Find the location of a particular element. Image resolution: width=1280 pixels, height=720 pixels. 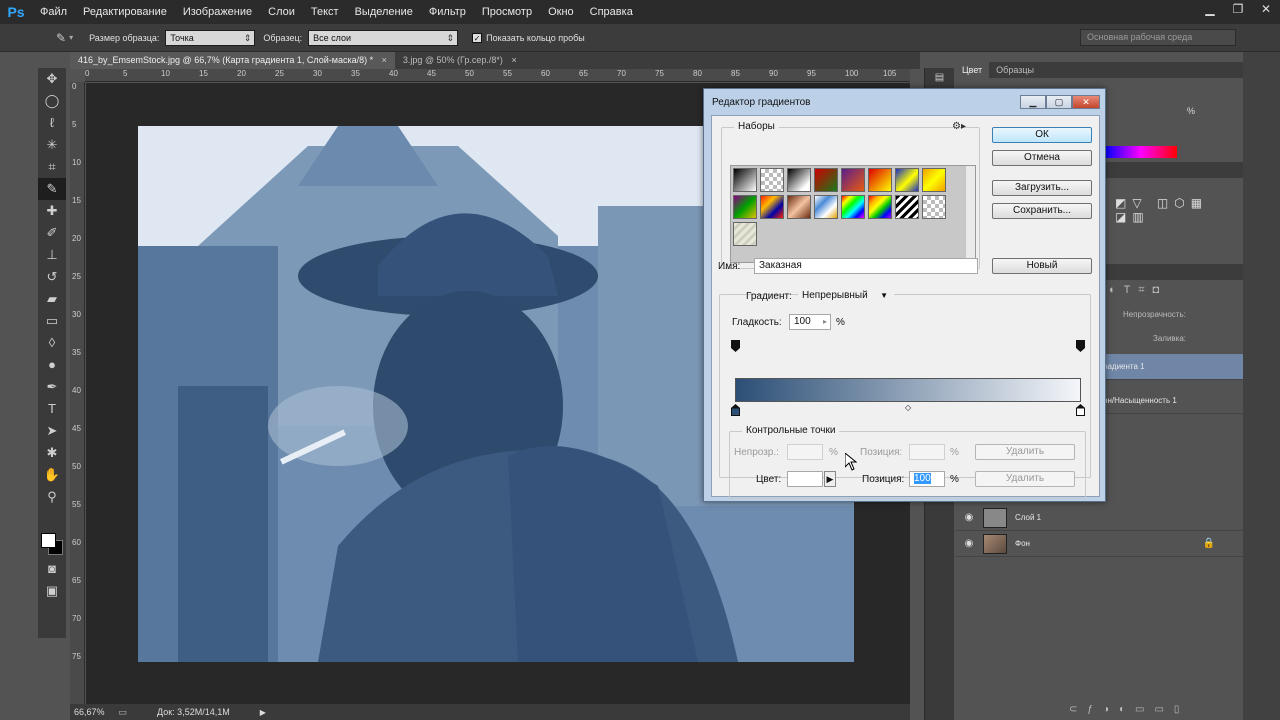

tab-color: Цвет is located at coordinates (972, 70).